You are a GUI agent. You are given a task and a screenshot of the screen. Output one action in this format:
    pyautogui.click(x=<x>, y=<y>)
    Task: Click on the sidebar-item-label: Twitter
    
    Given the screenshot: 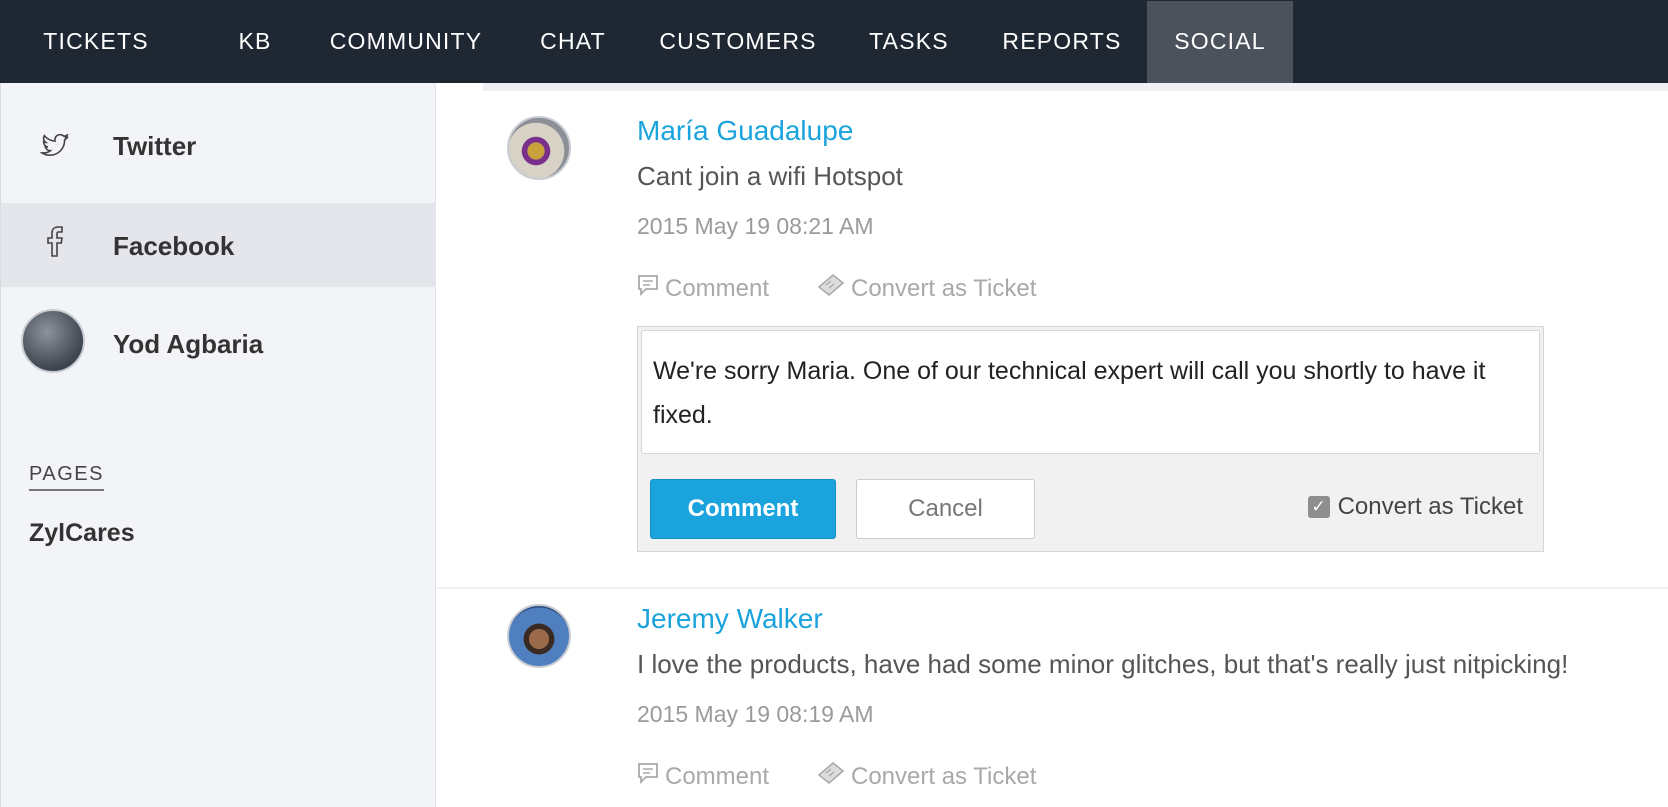 What is the action you would take?
    pyautogui.click(x=155, y=146)
    